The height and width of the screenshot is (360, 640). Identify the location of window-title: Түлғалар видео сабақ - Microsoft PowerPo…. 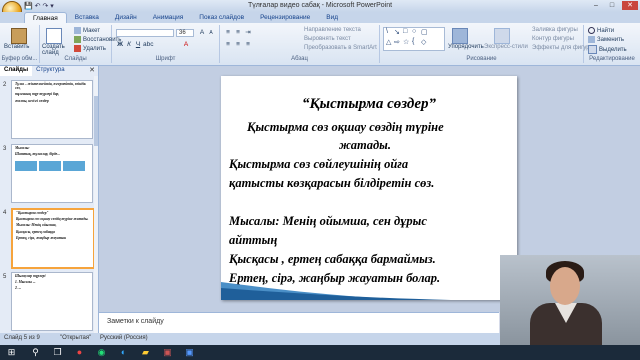
(320, 5).